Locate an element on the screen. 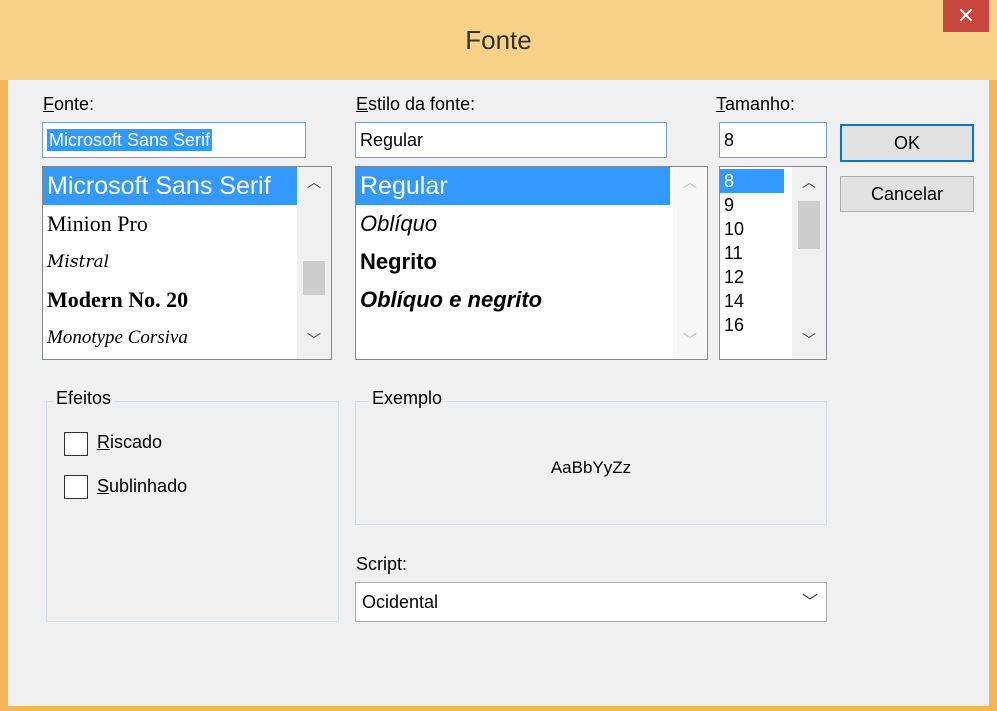 The height and width of the screenshot is (711, 997). script-label: Script: is located at coordinates (382, 564).